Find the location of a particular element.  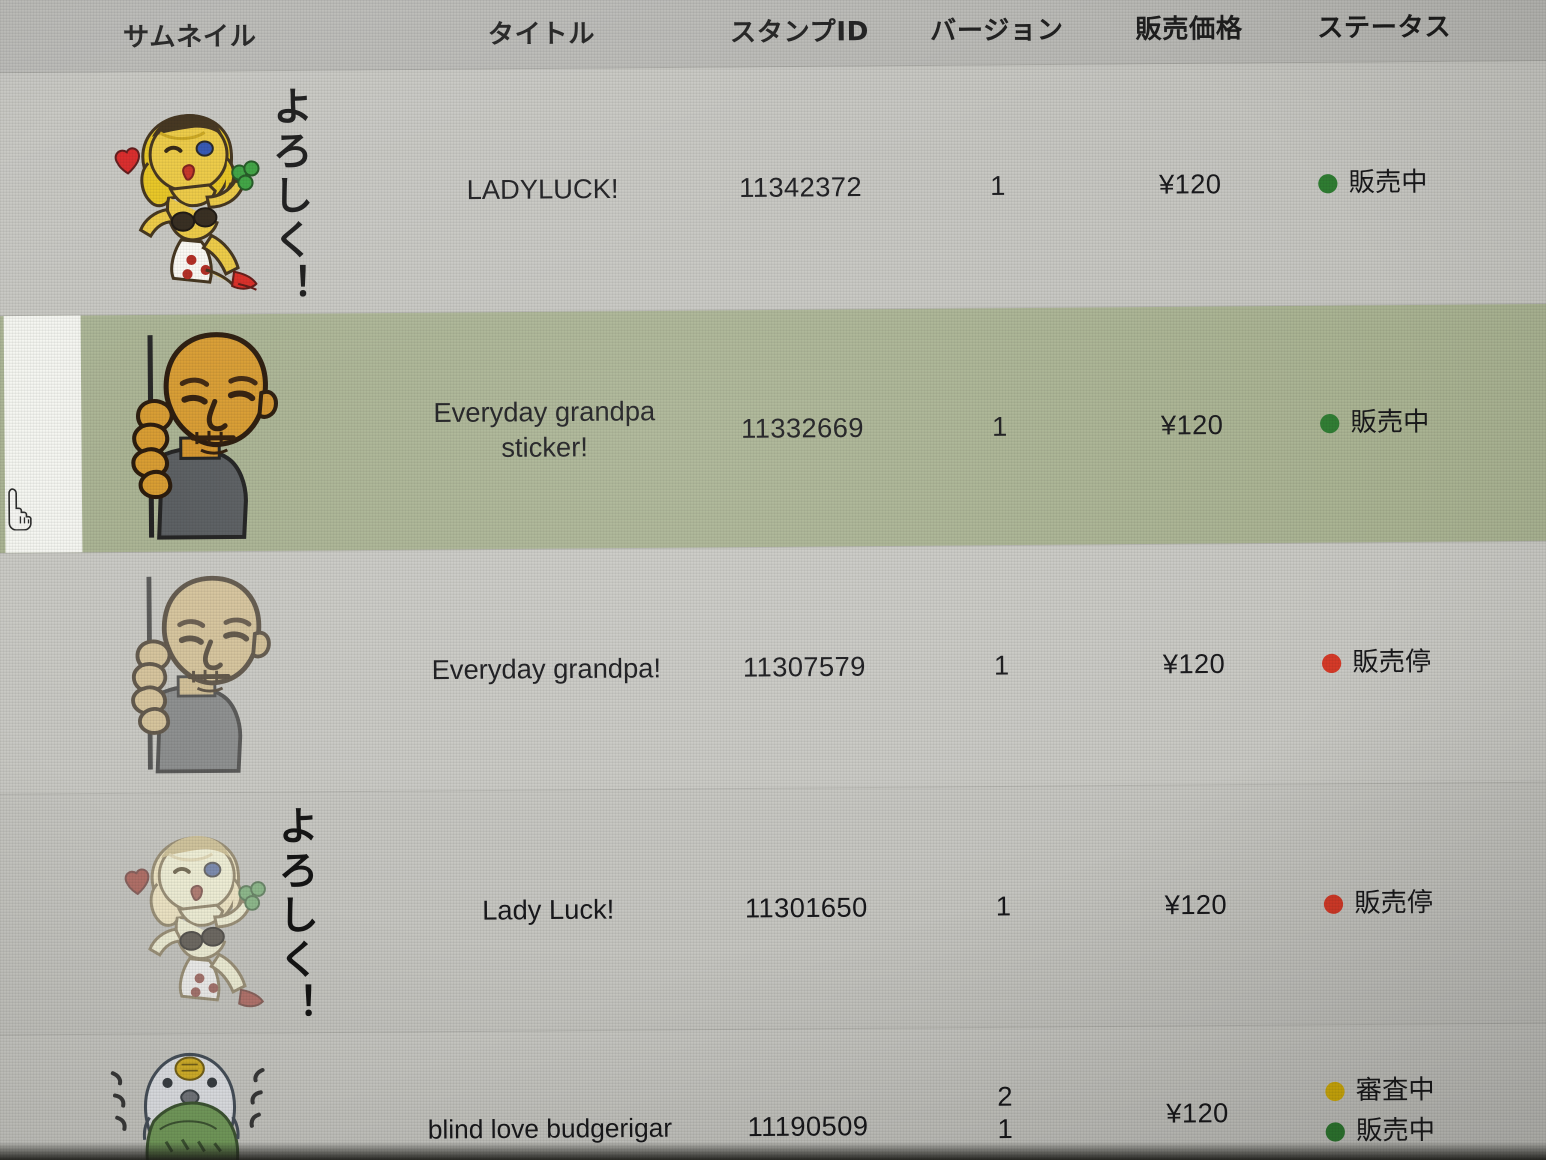

cell-status: 審査中 販売中 is located at coordinates (1423, 1110).